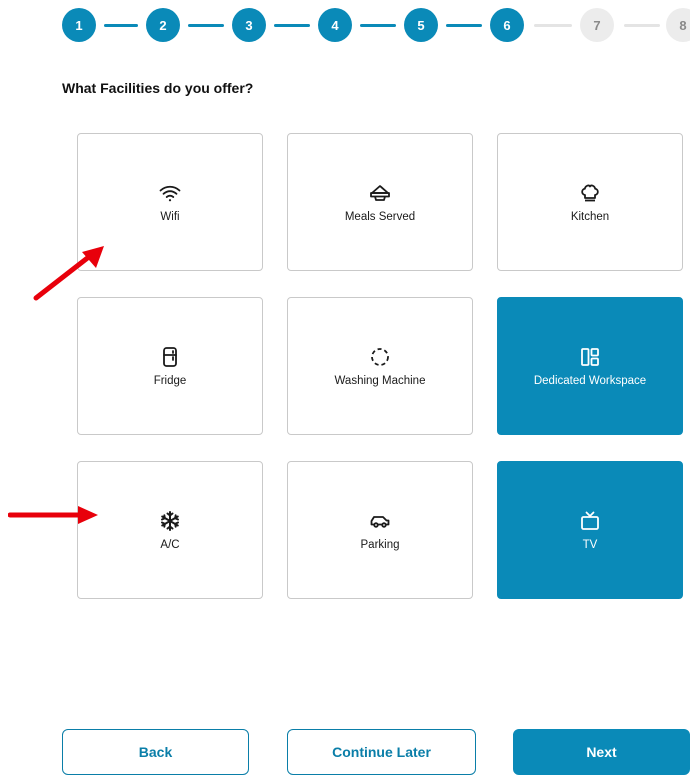  What do you see at coordinates (380, 381) in the screenshot?
I see `facility-label: Washing Machine` at bounding box center [380, 381].